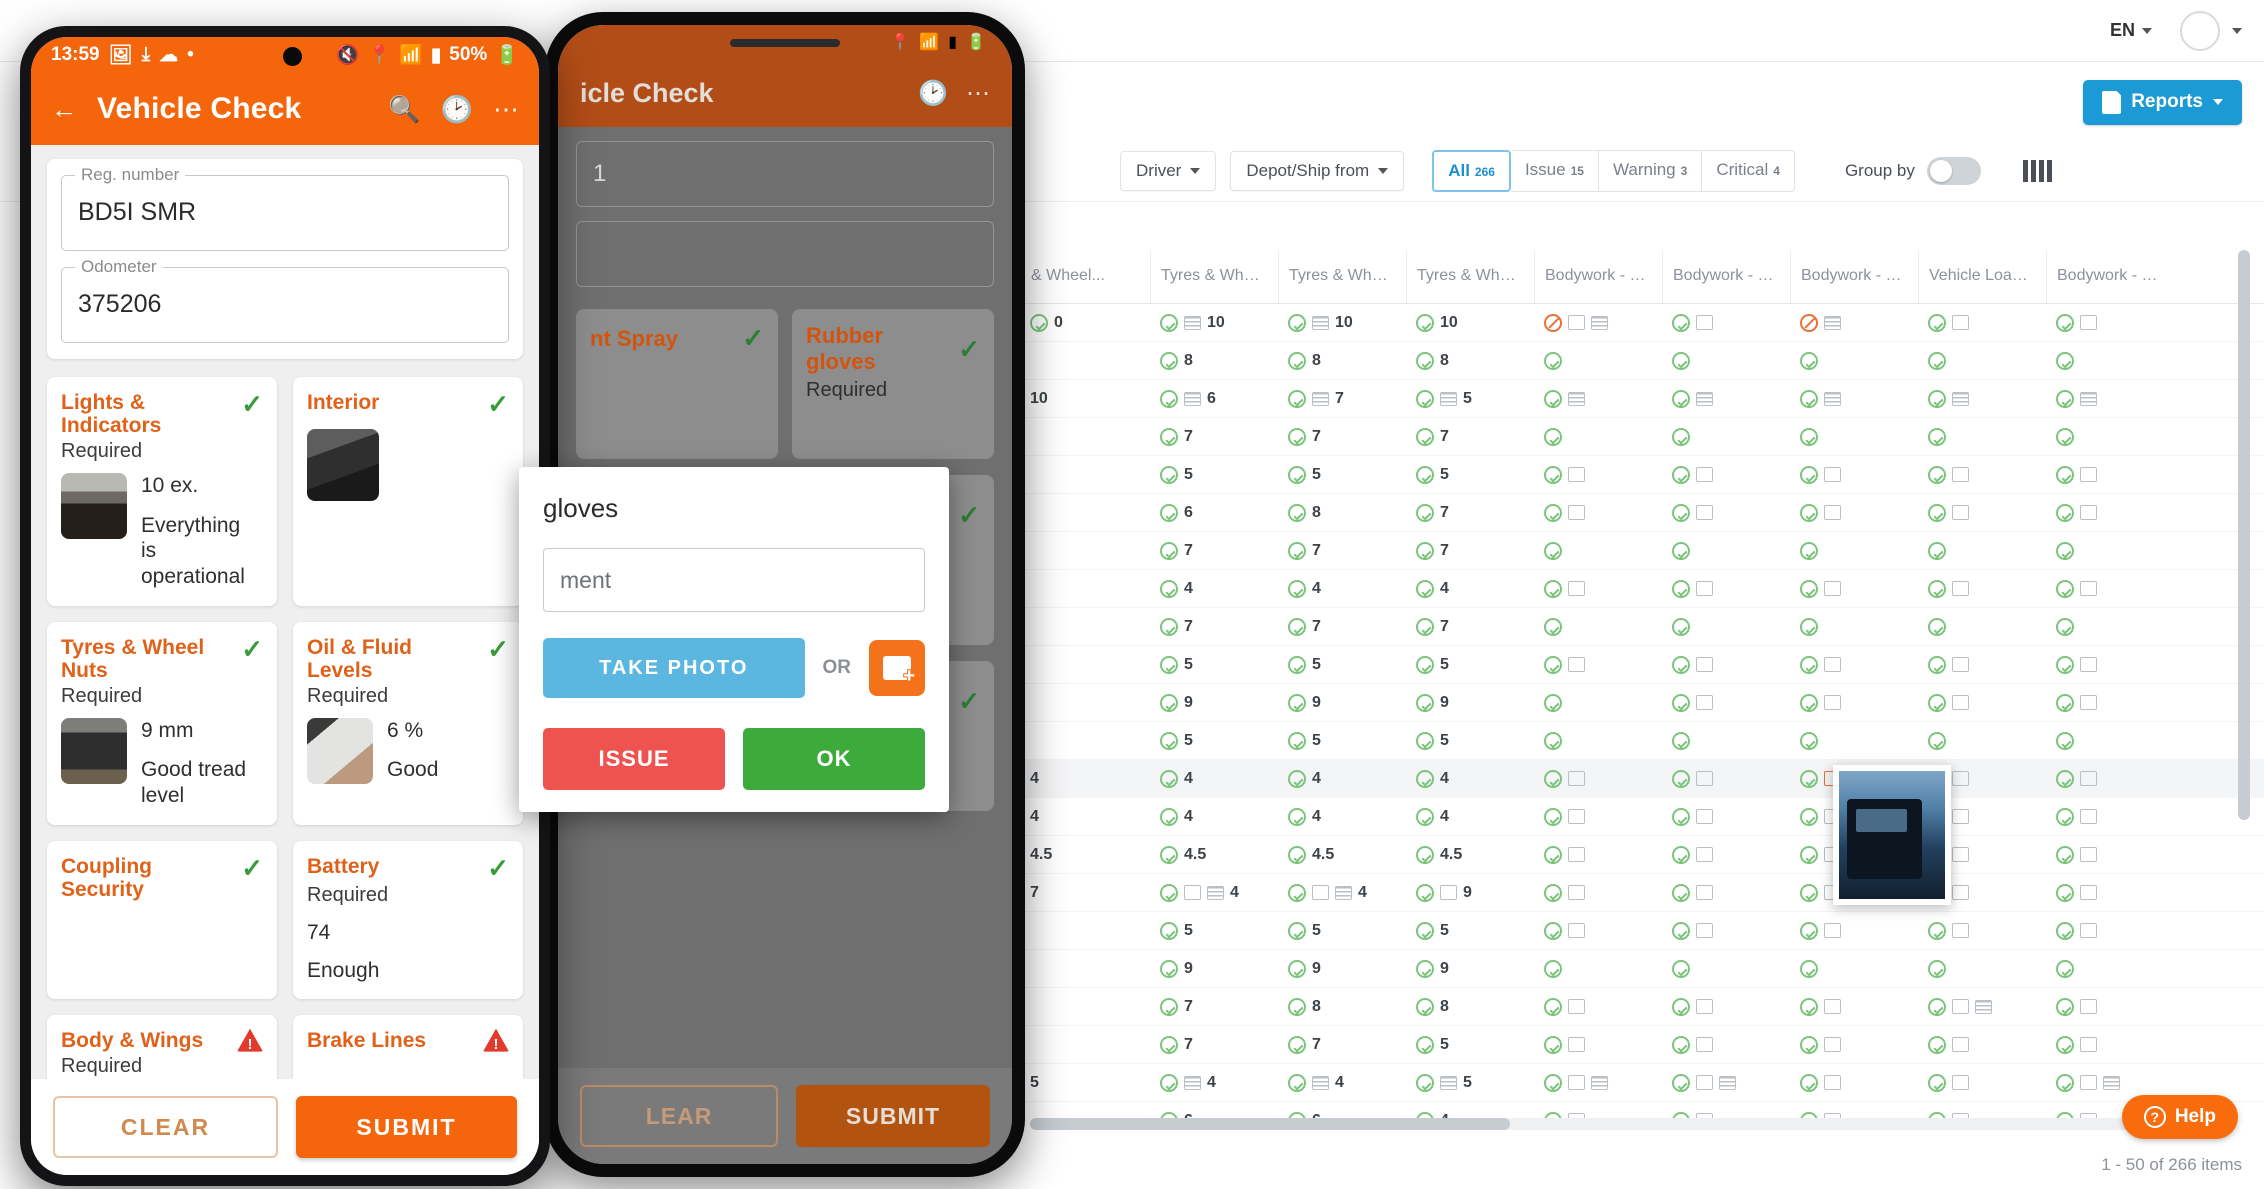  I want to click on table-row: 4 4 4 4, so click(1642, 817).